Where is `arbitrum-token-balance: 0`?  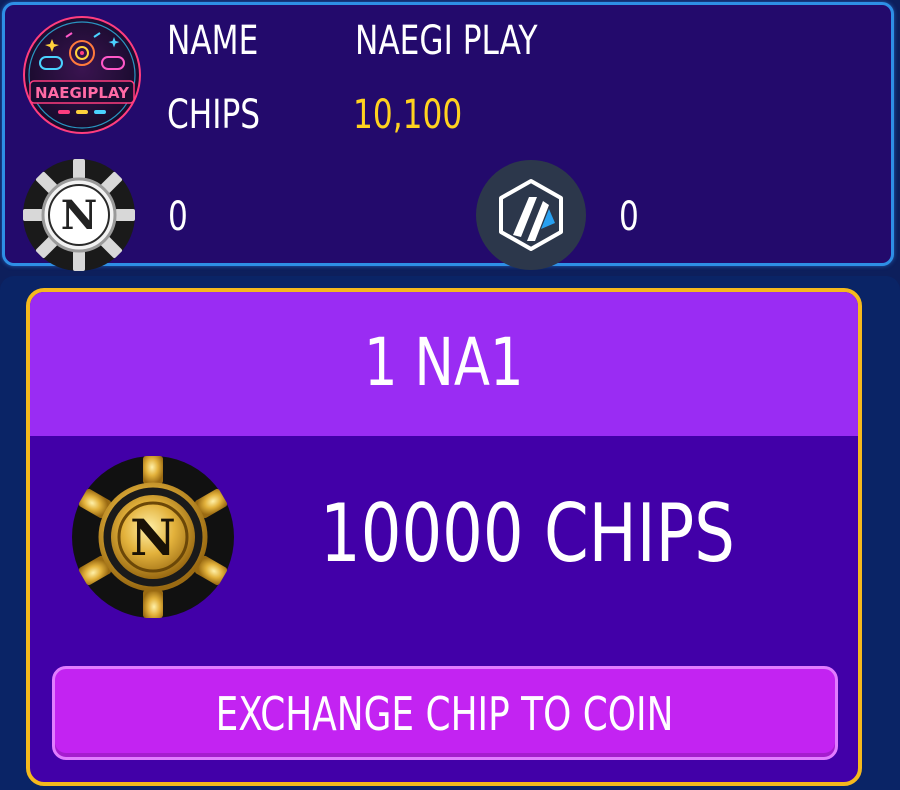 arbitrum-token-balance: 0 is located at coordinates (629, 217).